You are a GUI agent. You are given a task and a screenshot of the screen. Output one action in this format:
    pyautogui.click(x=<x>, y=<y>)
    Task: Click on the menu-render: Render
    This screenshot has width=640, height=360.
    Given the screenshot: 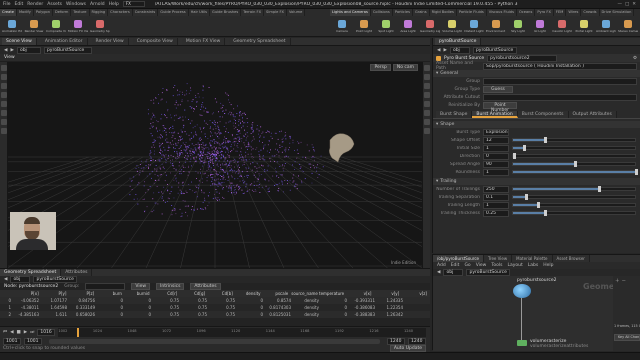 What is the action you would take?
    pyautogui.click(x=35, y=4)
    